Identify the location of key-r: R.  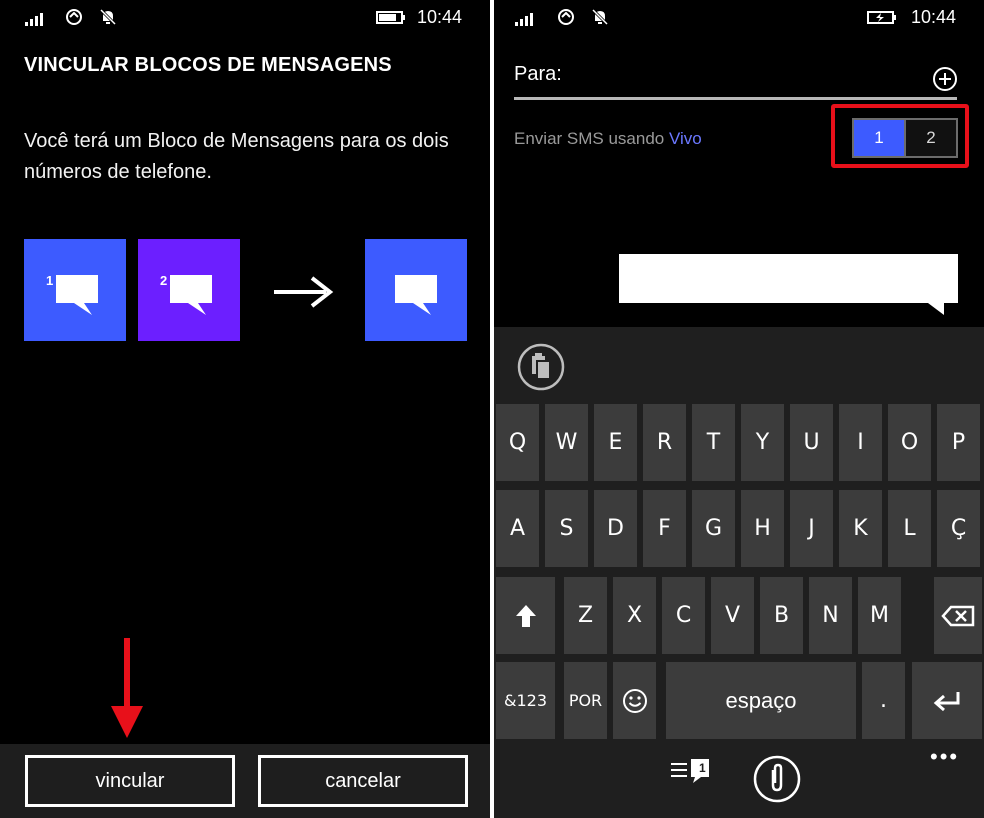
(664, 442).